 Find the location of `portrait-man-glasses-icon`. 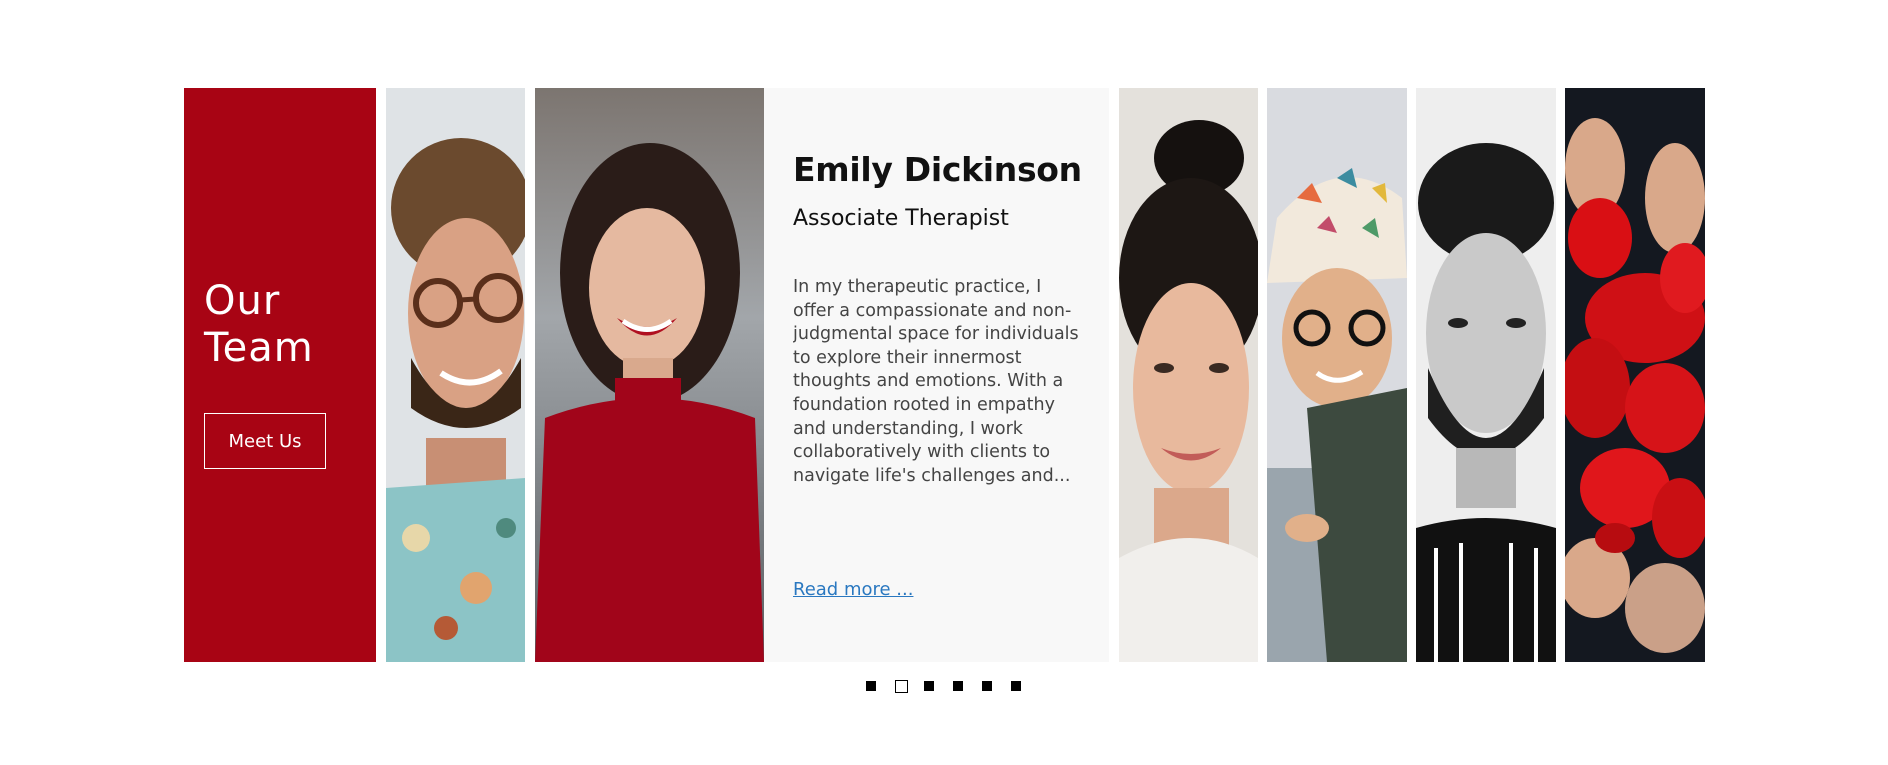

portrait-man-glasses-icon is located at coordinates (455, 375).